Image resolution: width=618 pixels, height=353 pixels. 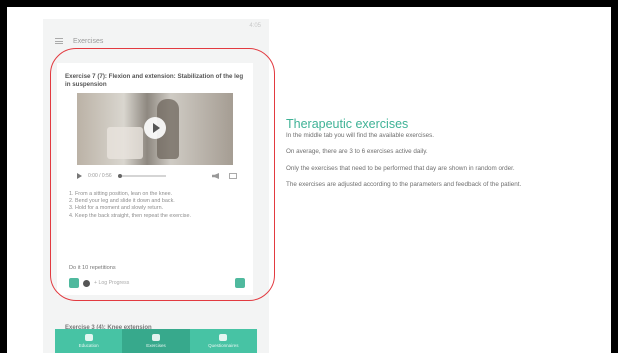 What do you see at coordinates (347, 124) in the screenshot?
I see `section-heading: Therapeutic exercises` at bounding box center [347, 124].